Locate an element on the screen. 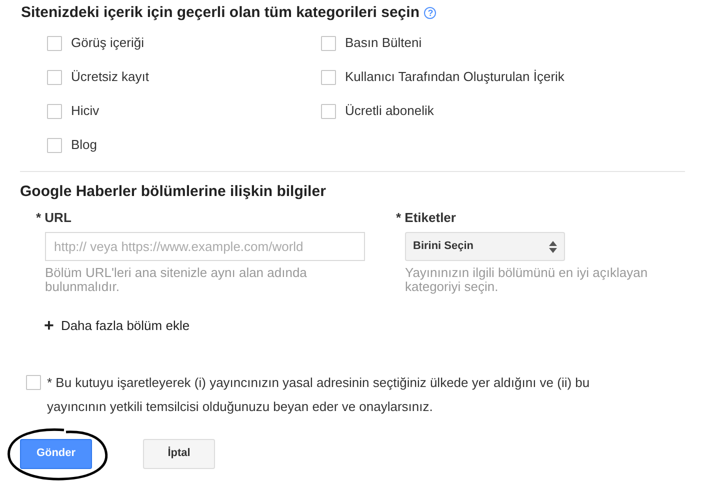  checkbox-label: Kullanıcı Tarafından Oluşturulan İçerik is located at coordinates (454, 77).